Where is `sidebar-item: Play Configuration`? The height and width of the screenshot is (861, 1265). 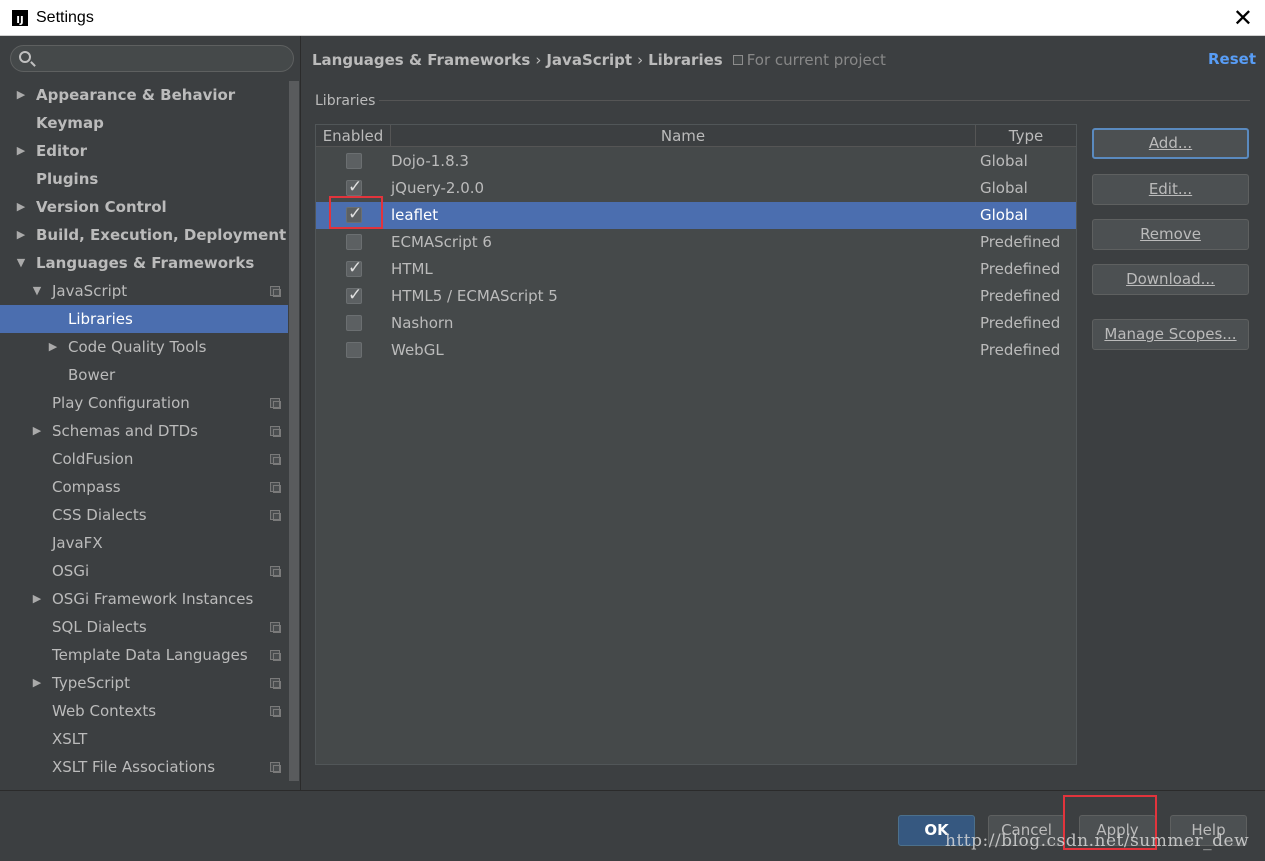 sidebar-item: Play Configuration is located at coordinates (144, 403).